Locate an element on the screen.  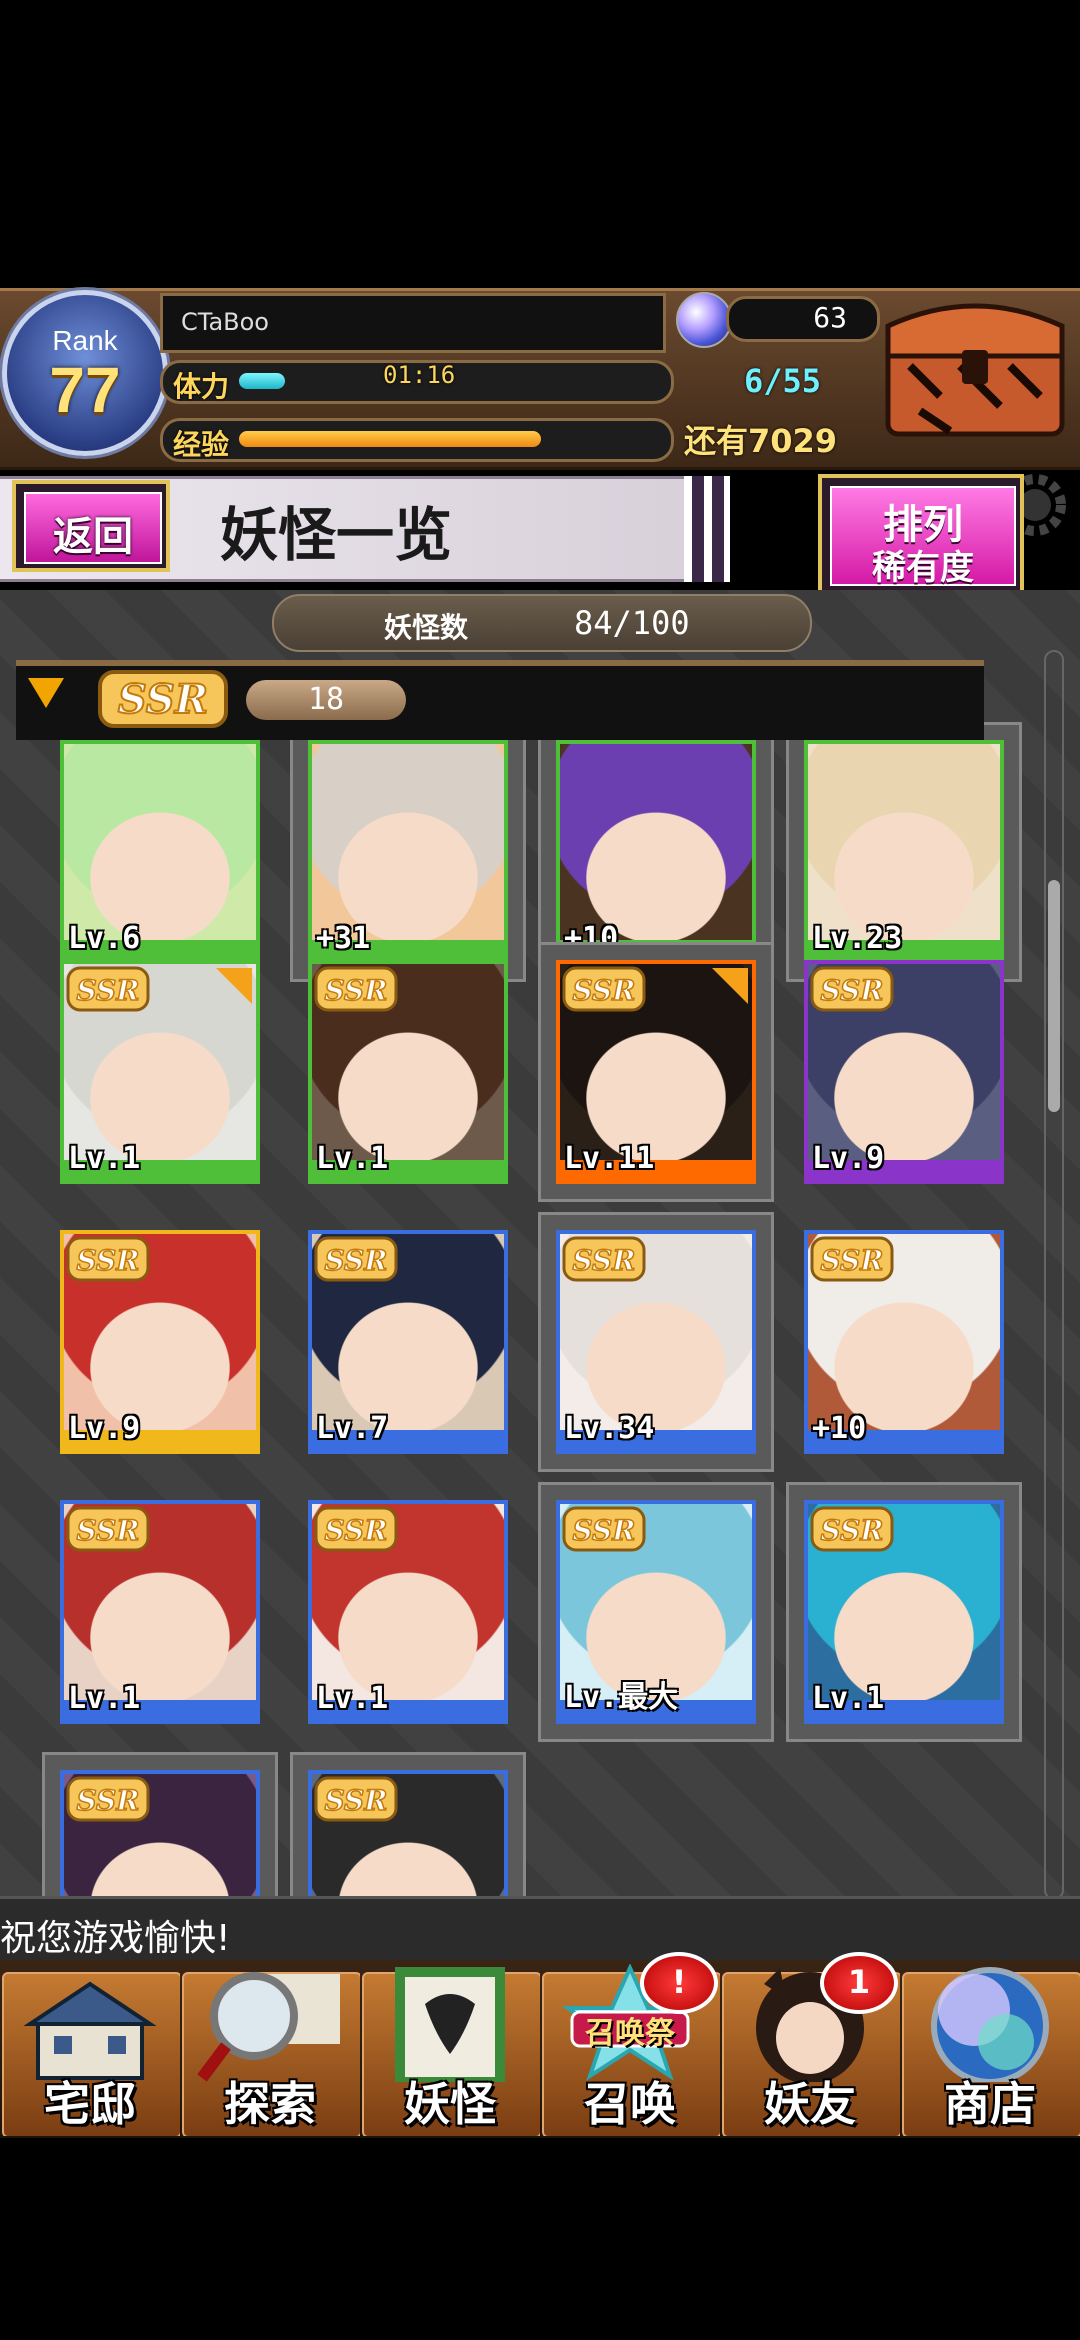
sort-button: 排列 稀有度 is located at coordinates (921, 534).